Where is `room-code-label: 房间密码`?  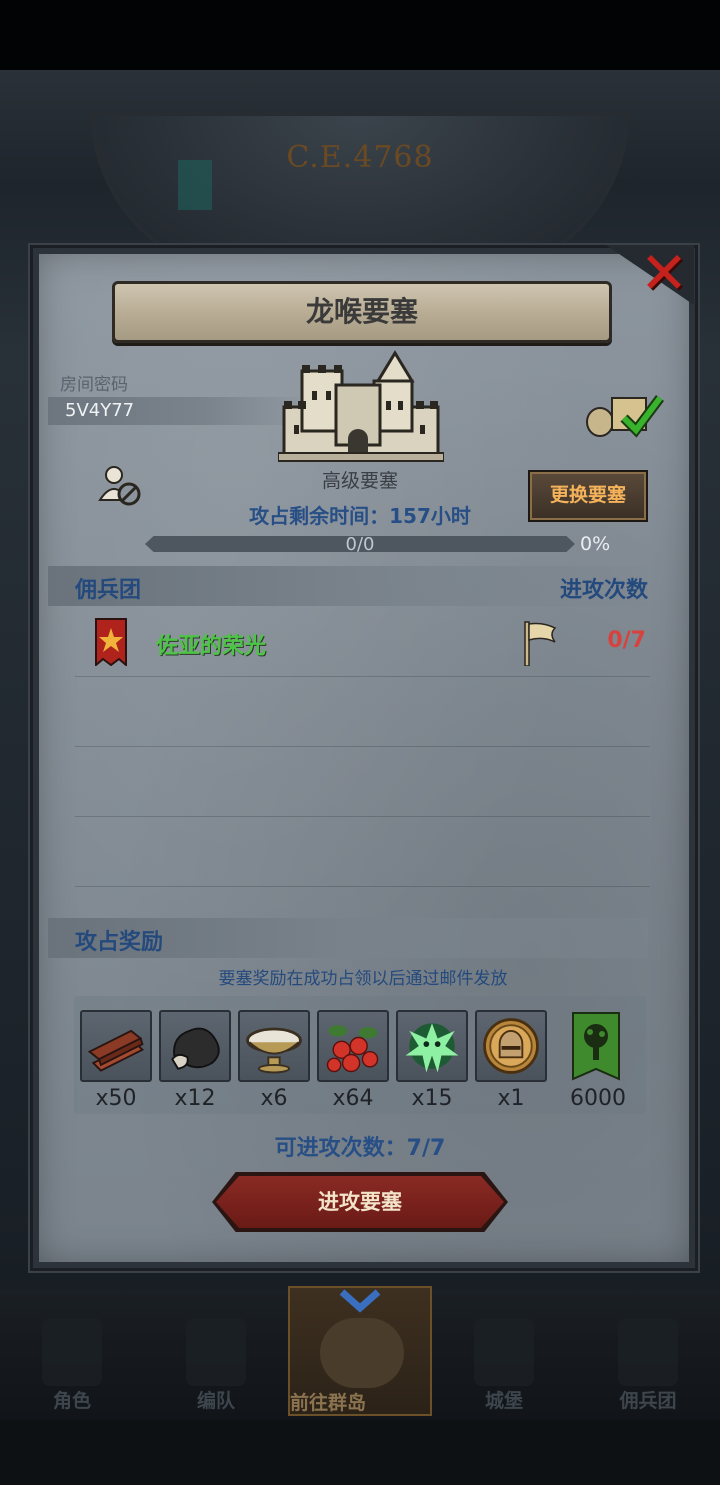
room-code-label: 房间密码 is located at coordinates (94, 385).